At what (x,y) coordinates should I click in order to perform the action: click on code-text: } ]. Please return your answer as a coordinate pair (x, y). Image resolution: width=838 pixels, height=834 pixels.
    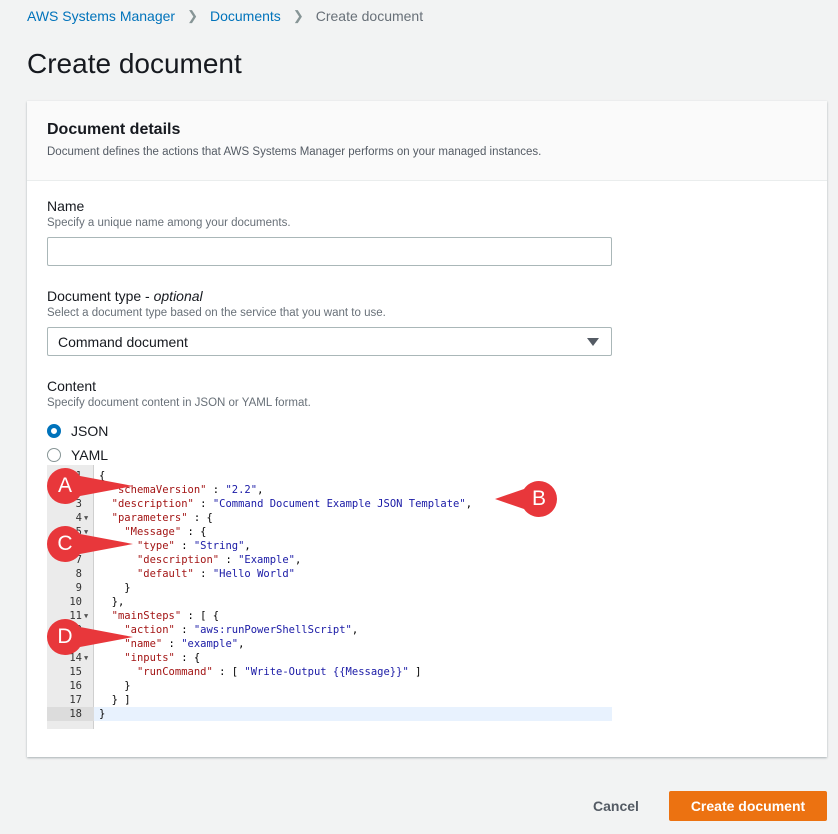
    Looking at the image, I should click on (115, 700).